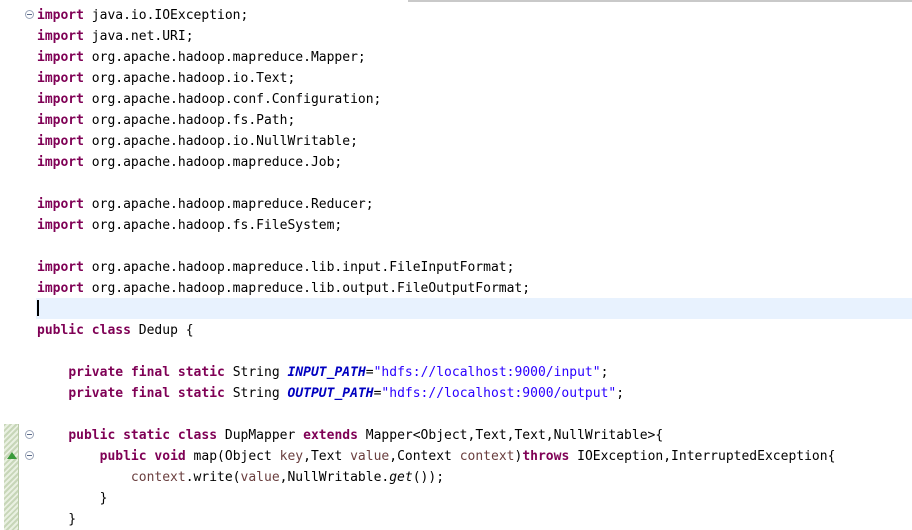  Describe the element at coordinates (436, 330) in the screenshot. I see `code-line: public class Dedup {` at that location.